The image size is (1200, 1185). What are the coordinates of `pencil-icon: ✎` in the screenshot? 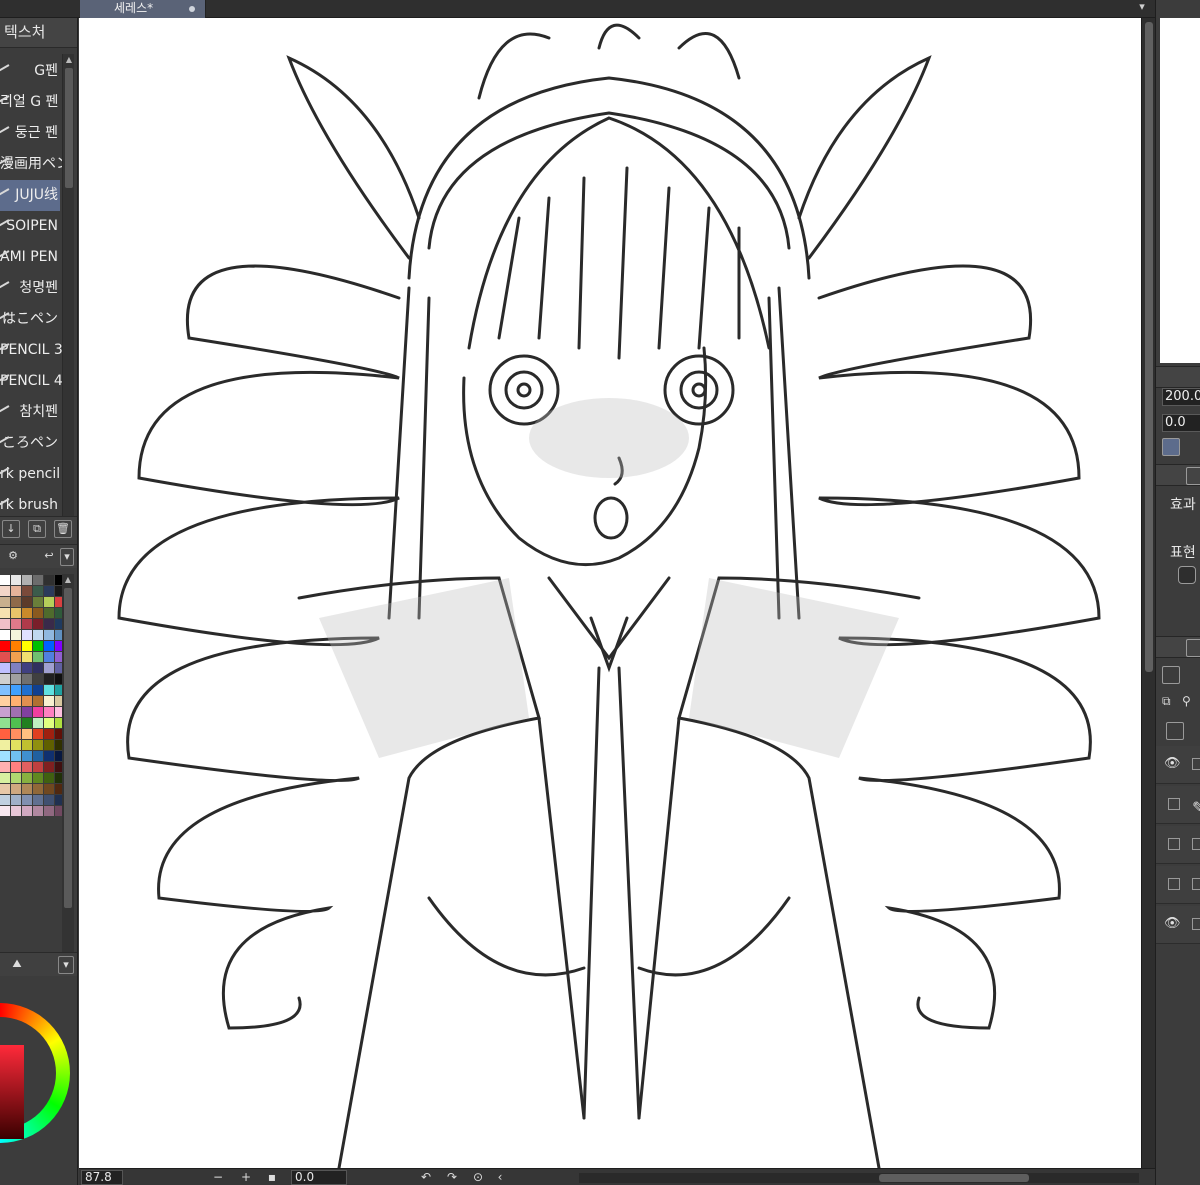 It's located at (1196, 807).